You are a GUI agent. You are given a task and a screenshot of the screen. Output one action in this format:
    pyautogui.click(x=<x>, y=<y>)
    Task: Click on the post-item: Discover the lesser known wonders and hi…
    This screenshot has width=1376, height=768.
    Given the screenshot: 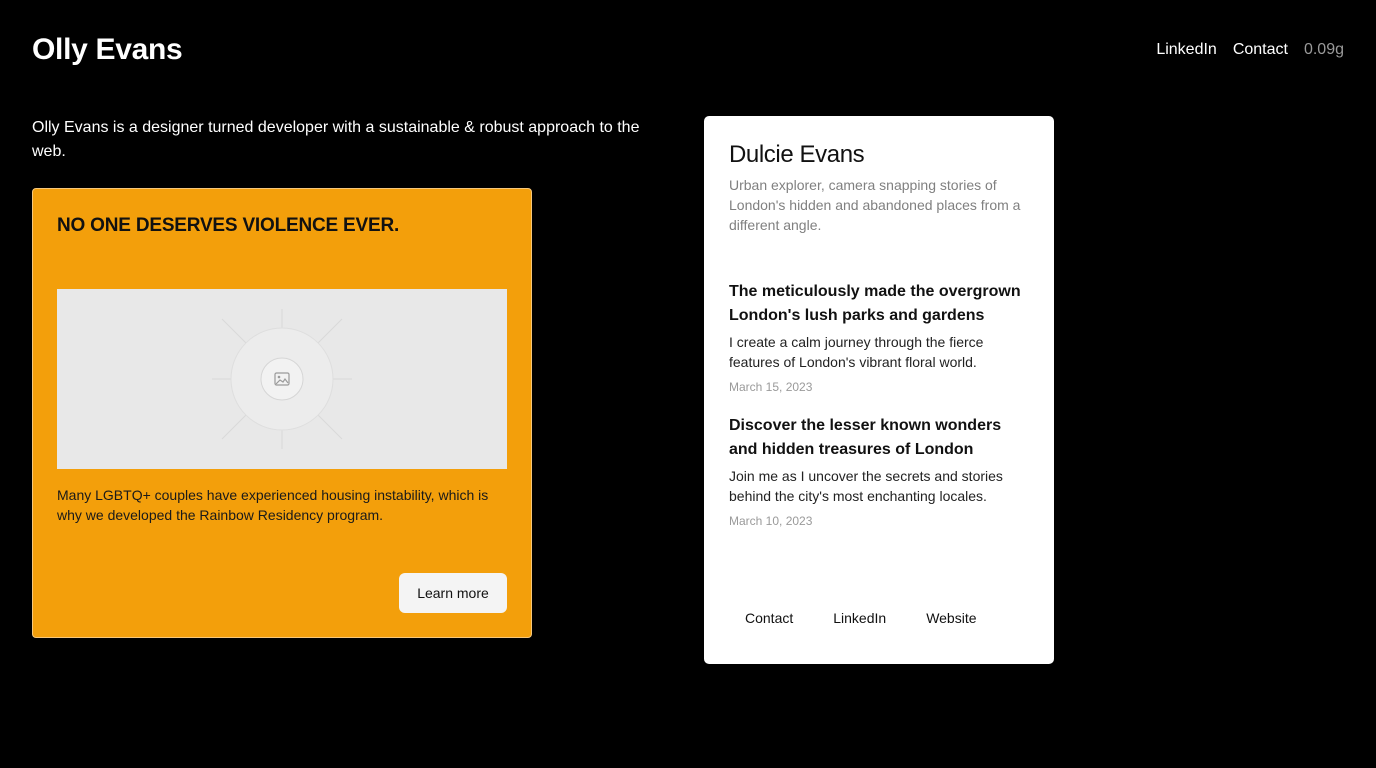 What is the action you would take?
    pyautogui.click(x=879, y=471)
    